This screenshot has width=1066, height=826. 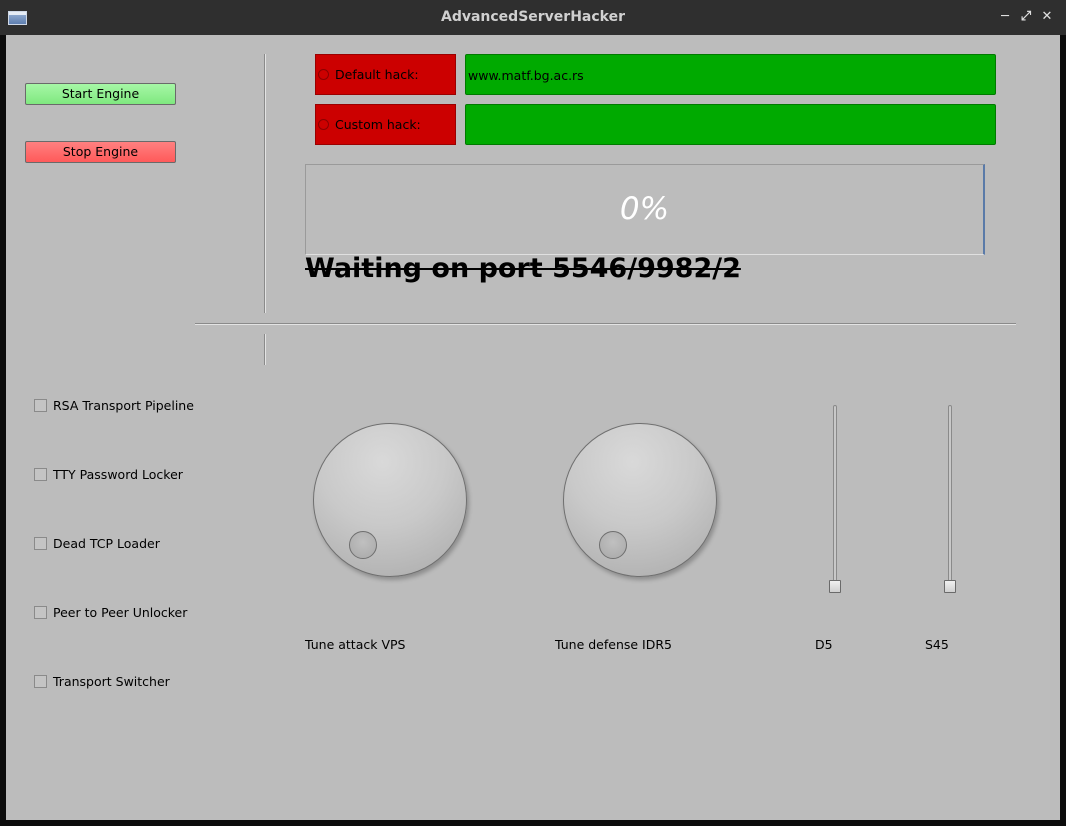 What do you see at coordinates (264, 183) in the screenshot?
I see `vertical-divider-top` at bounding box center [264, 183].